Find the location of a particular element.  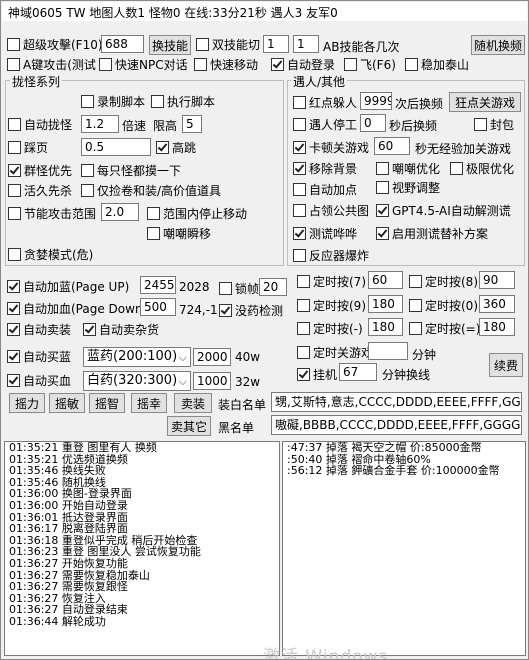

red-dot-input: 9999 is located at coordinates (376, 101).